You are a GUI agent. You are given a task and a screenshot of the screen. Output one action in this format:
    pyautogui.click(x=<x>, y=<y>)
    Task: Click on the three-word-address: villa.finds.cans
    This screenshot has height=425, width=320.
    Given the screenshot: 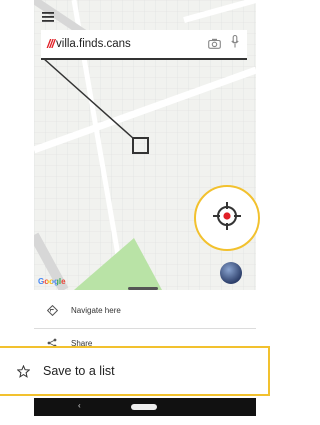 What is the action you would take?
    pyautogui.click(x=93, y=44)
    